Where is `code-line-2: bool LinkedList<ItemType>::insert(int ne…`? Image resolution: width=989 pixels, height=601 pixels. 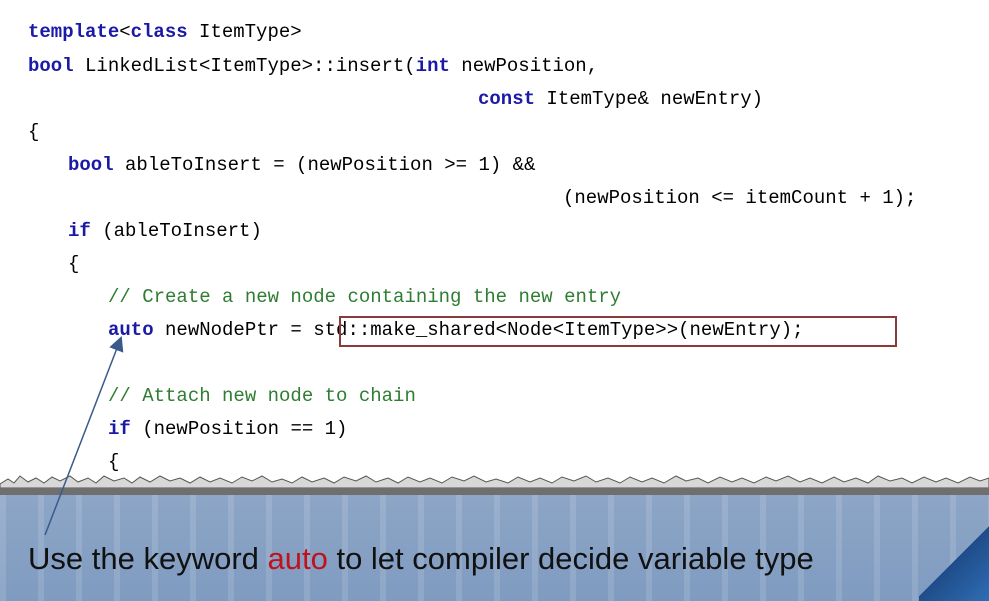 code-line-2: bool LinkedList<ItemType>::insert(int ne… is located at coordinates (313, 66).